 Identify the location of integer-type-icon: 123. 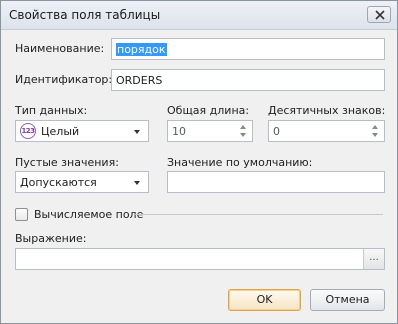
(28, 131).